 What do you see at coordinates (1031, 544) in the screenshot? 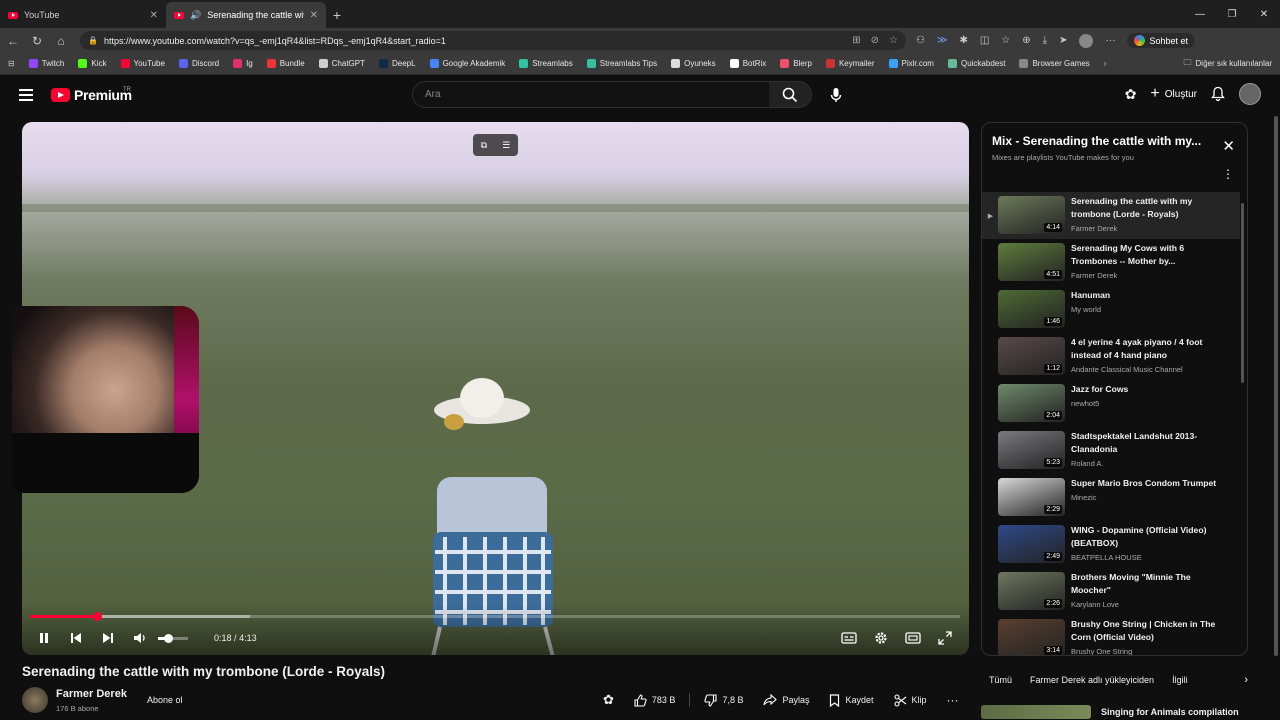
I see `video-thumbnail: 2:49` at bounding box center [1031, 544].